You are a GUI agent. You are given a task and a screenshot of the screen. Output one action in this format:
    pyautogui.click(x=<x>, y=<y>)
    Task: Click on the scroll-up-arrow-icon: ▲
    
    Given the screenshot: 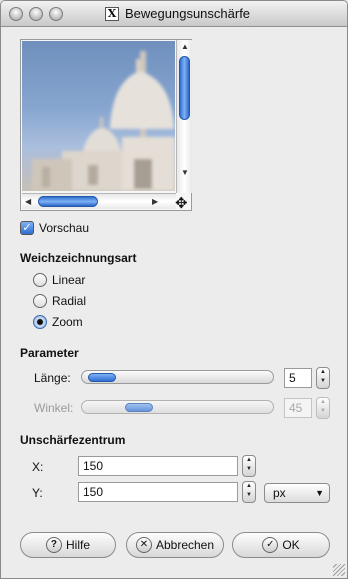 What is the action you would take?
    pyautogui.click(x=185, y=46)
    